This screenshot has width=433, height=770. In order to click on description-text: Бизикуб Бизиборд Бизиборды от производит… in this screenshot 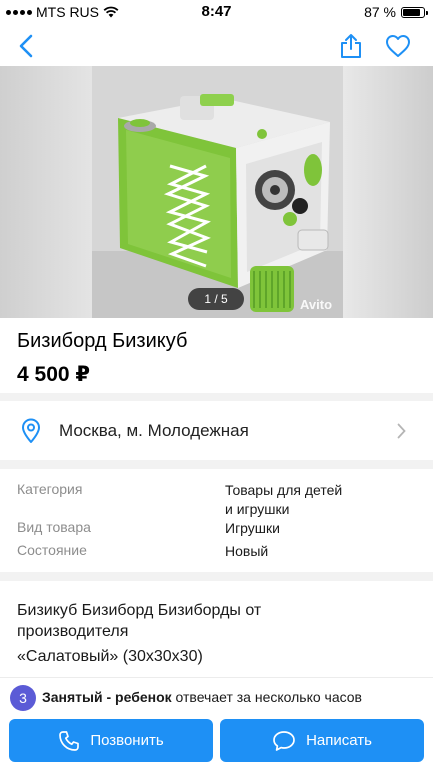, I will do `click(139, 621)`.